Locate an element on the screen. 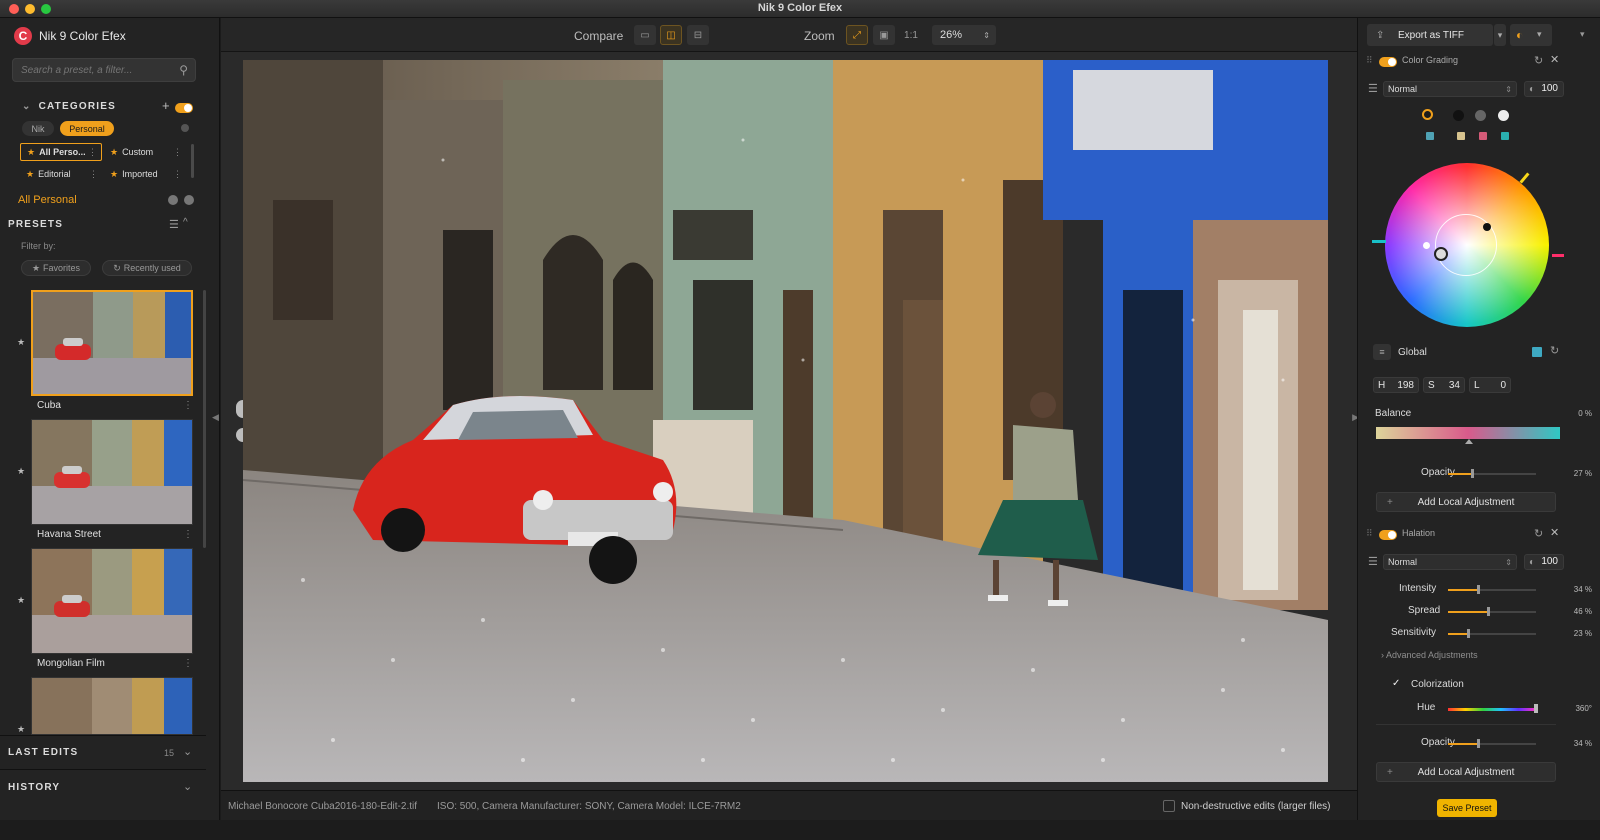  balance-slider is located at coordinates (1468, 433).